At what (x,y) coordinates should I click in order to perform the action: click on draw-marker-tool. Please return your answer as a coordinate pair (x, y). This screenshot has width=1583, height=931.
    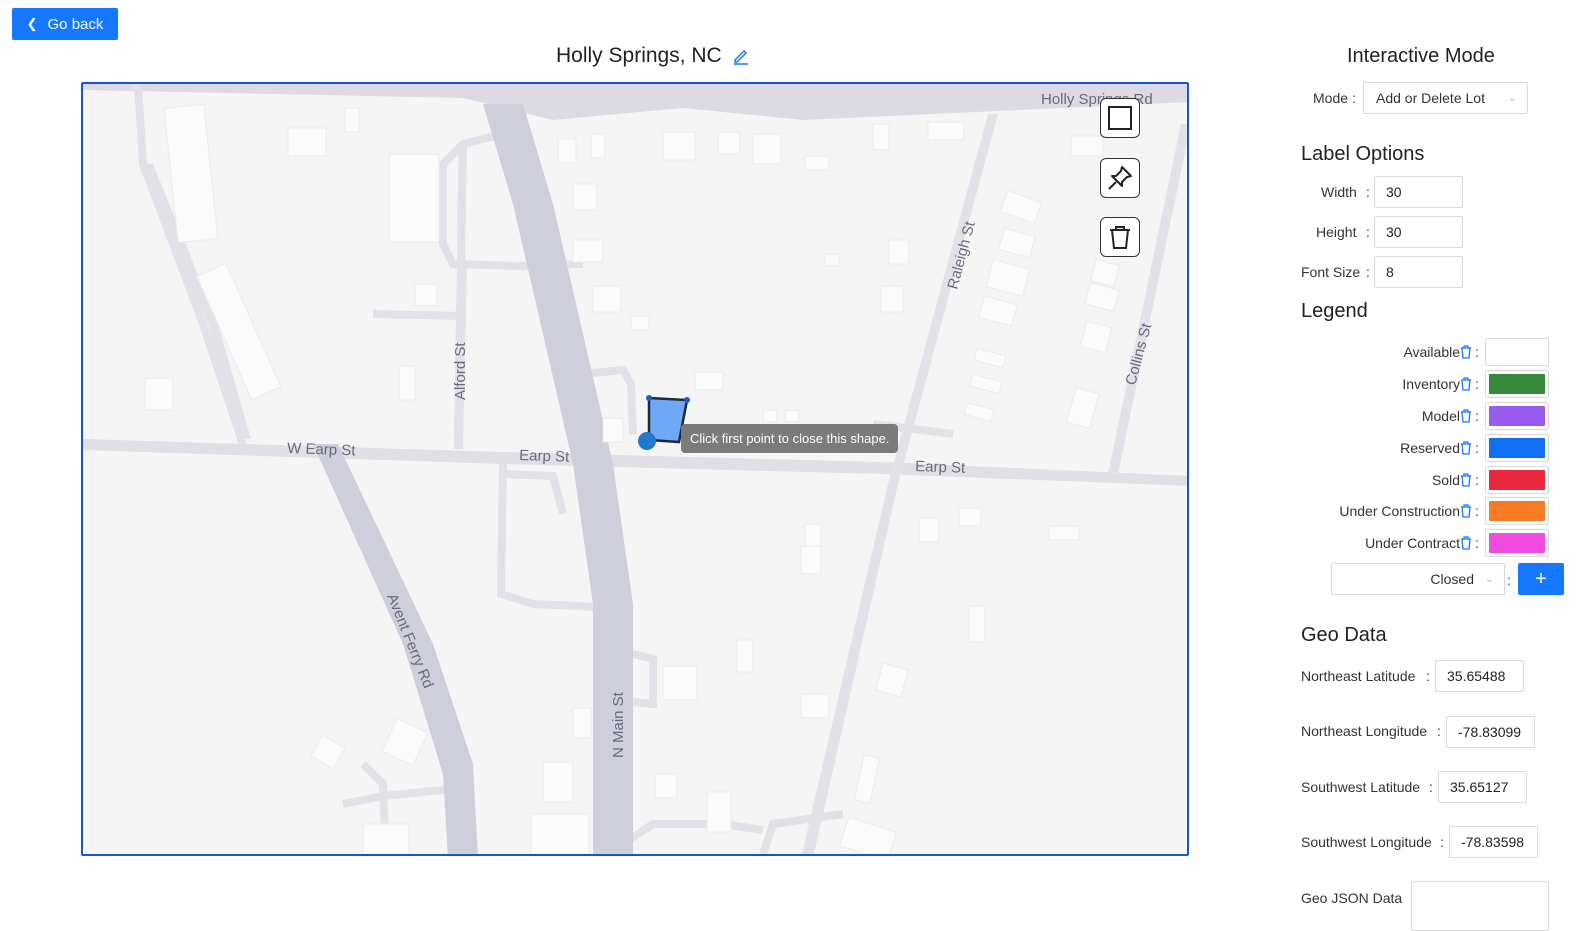
    Looking at the image, I should click on (1120, 178).